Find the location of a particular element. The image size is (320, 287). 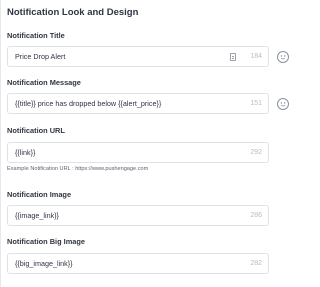

big-image-label: Notification Big Image is located at coordinates (46, 241).